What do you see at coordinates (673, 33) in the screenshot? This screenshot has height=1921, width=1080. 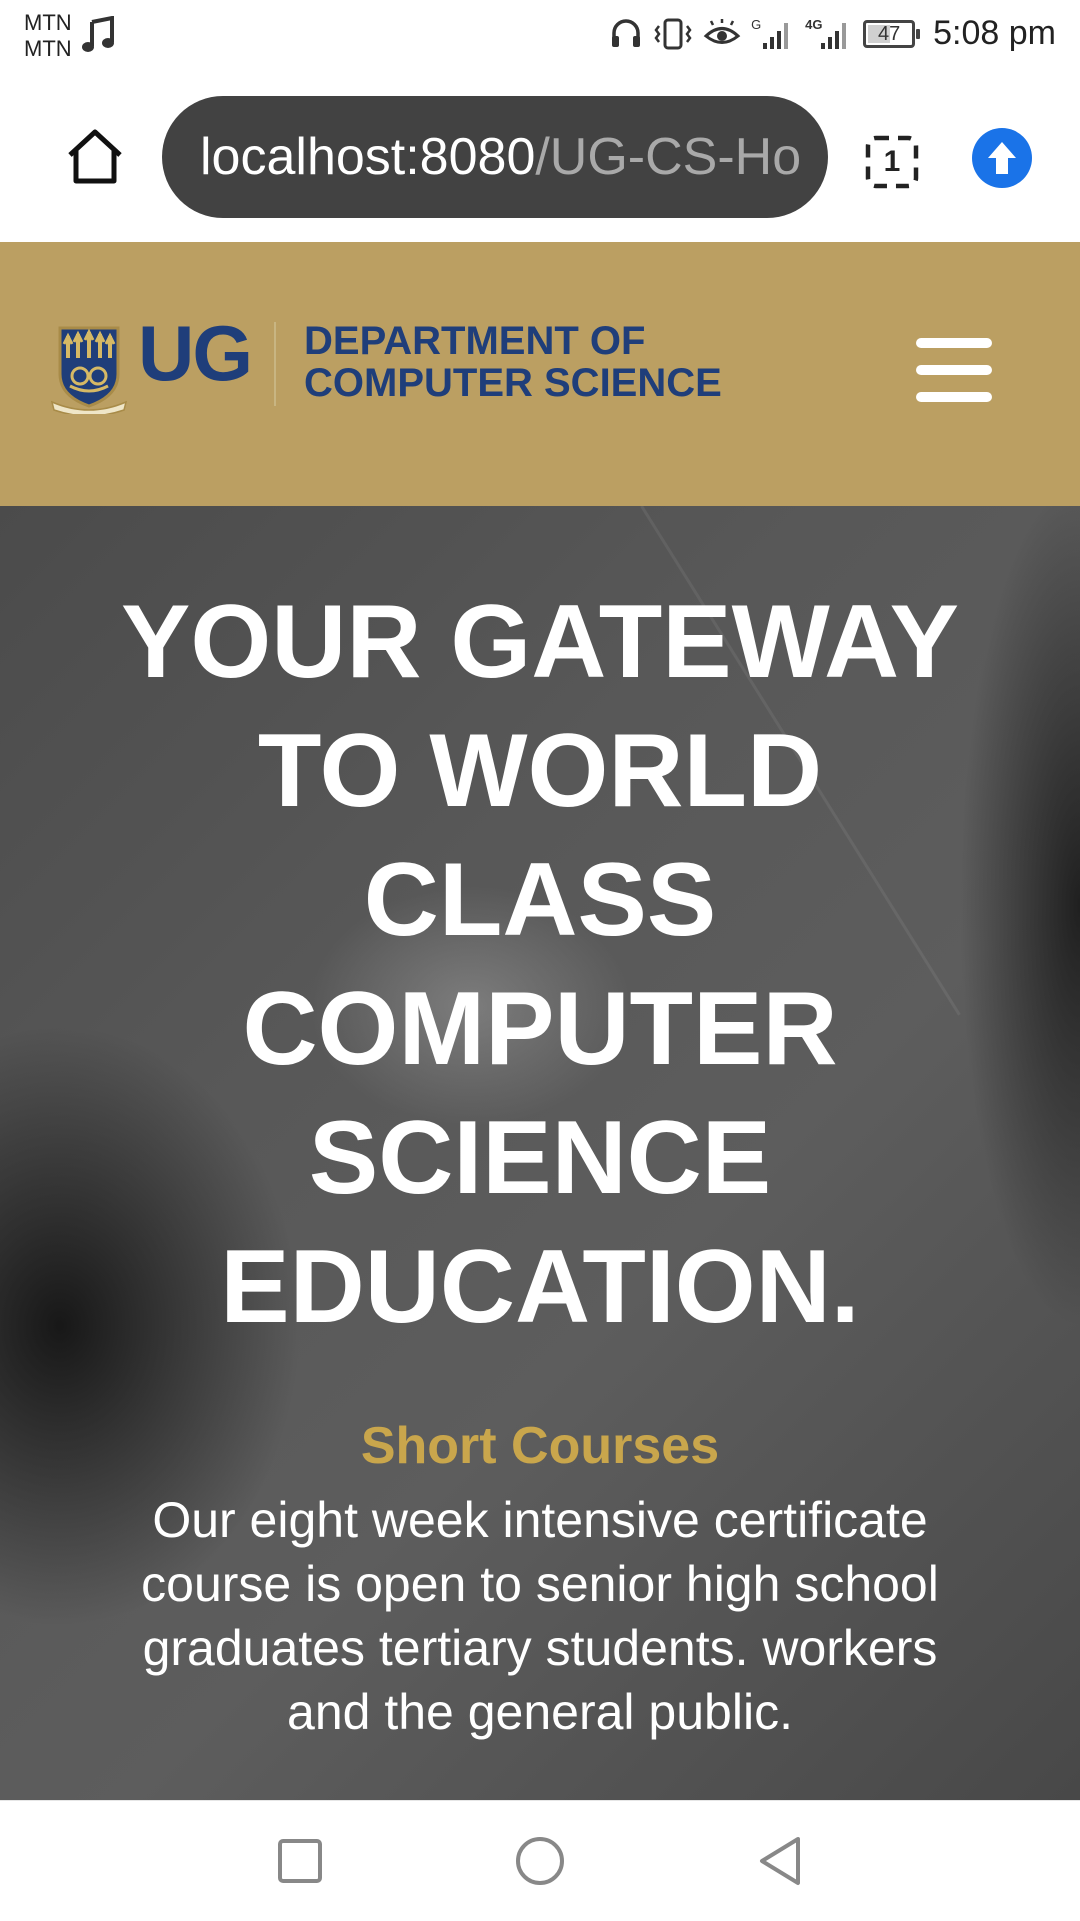 I see `vibrate-icon` at bounding box center [673, 33].